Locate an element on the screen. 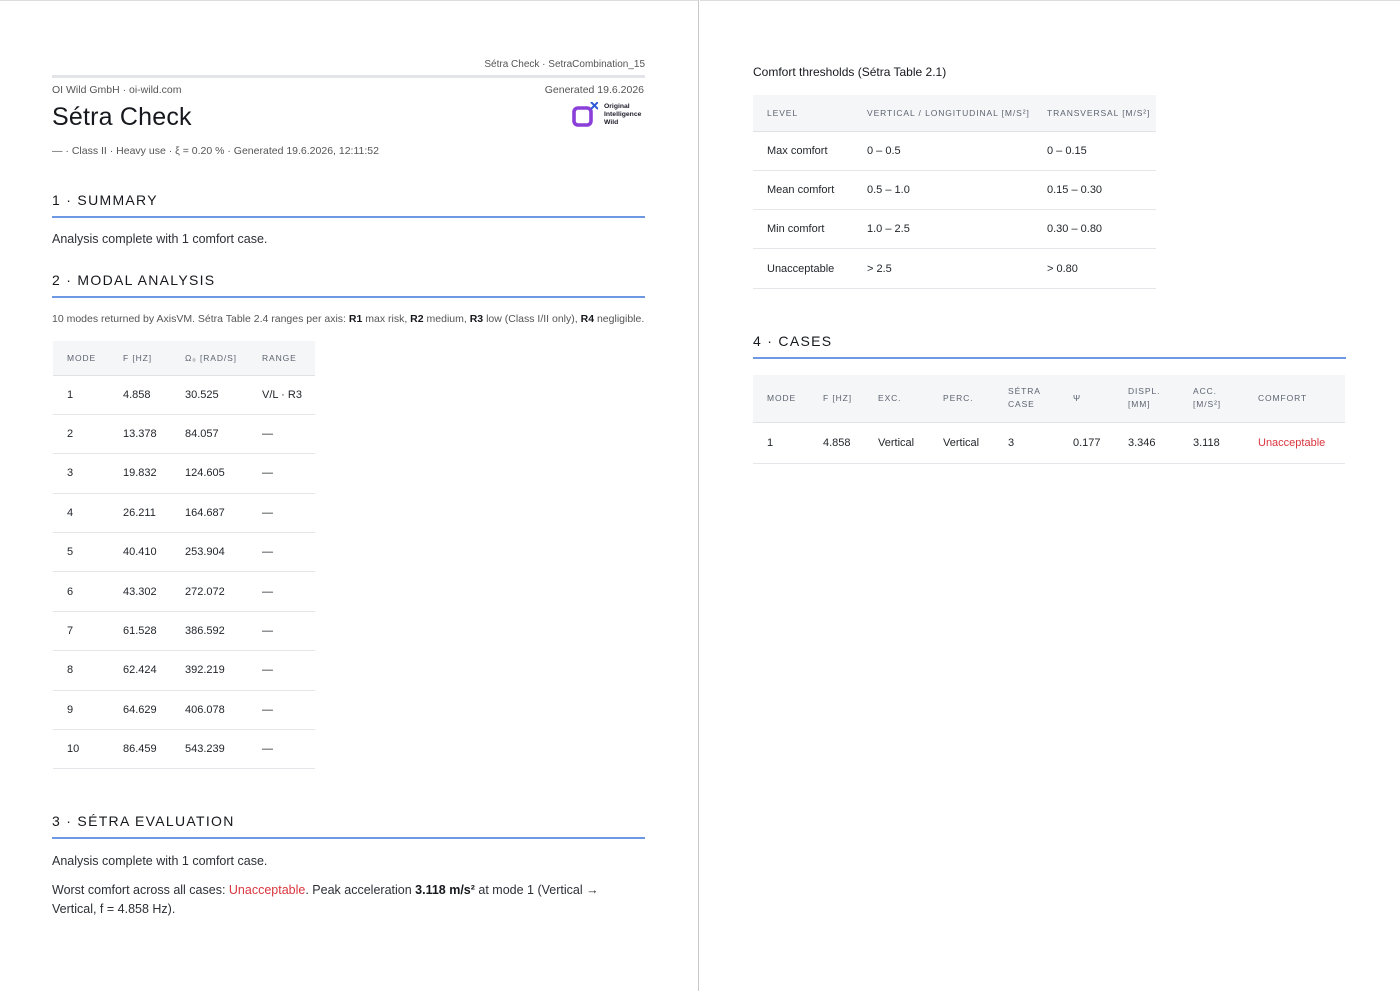  column-header: COMFORT is located at coordinates (1294, 399).